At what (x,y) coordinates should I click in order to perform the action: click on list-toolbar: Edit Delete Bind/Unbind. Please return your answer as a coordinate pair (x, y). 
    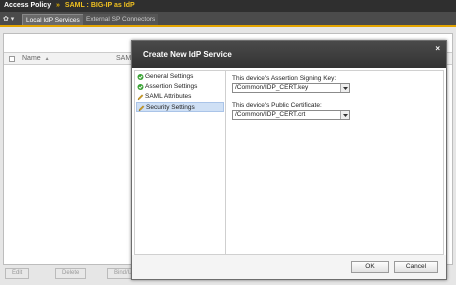
    Looking at the image, I should click on (78, 274).